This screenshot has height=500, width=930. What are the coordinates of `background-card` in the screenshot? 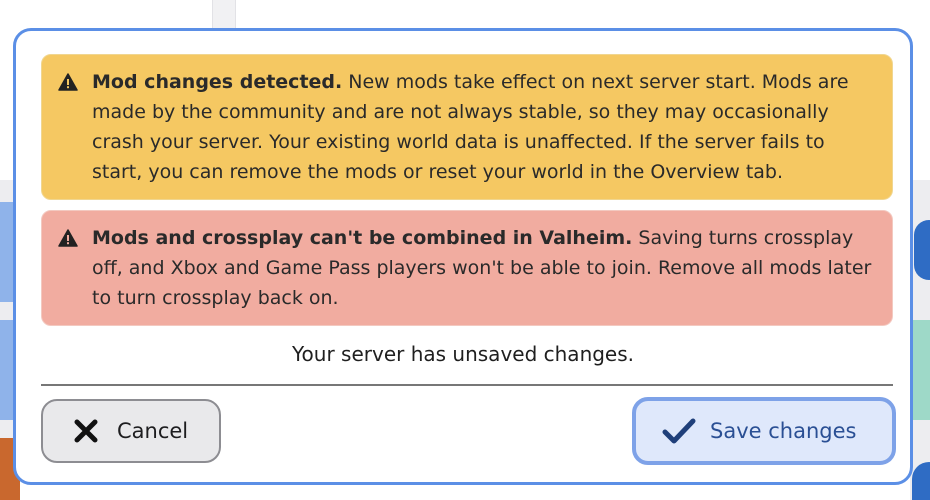 It's located at (920, 370).